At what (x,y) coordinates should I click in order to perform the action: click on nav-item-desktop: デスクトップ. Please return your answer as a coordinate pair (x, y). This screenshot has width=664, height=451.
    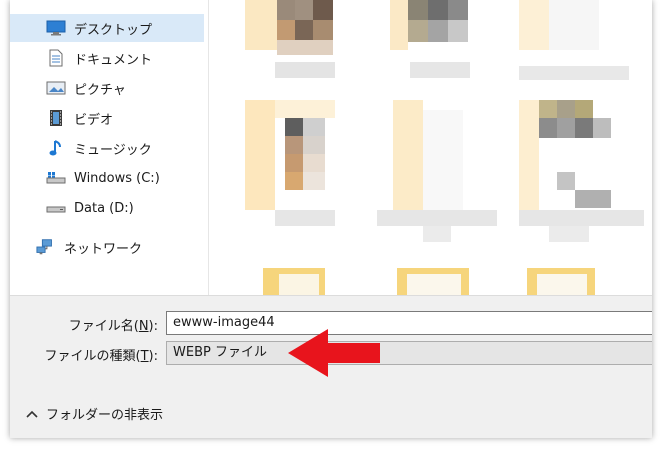
    Looking at the image, I should click on (107, 28).